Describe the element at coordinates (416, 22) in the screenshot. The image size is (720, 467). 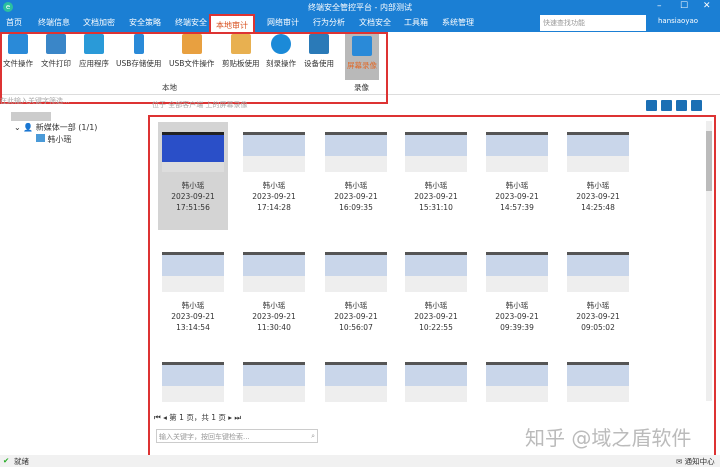
I see `menu-toolbox: 工具箱` at that location.